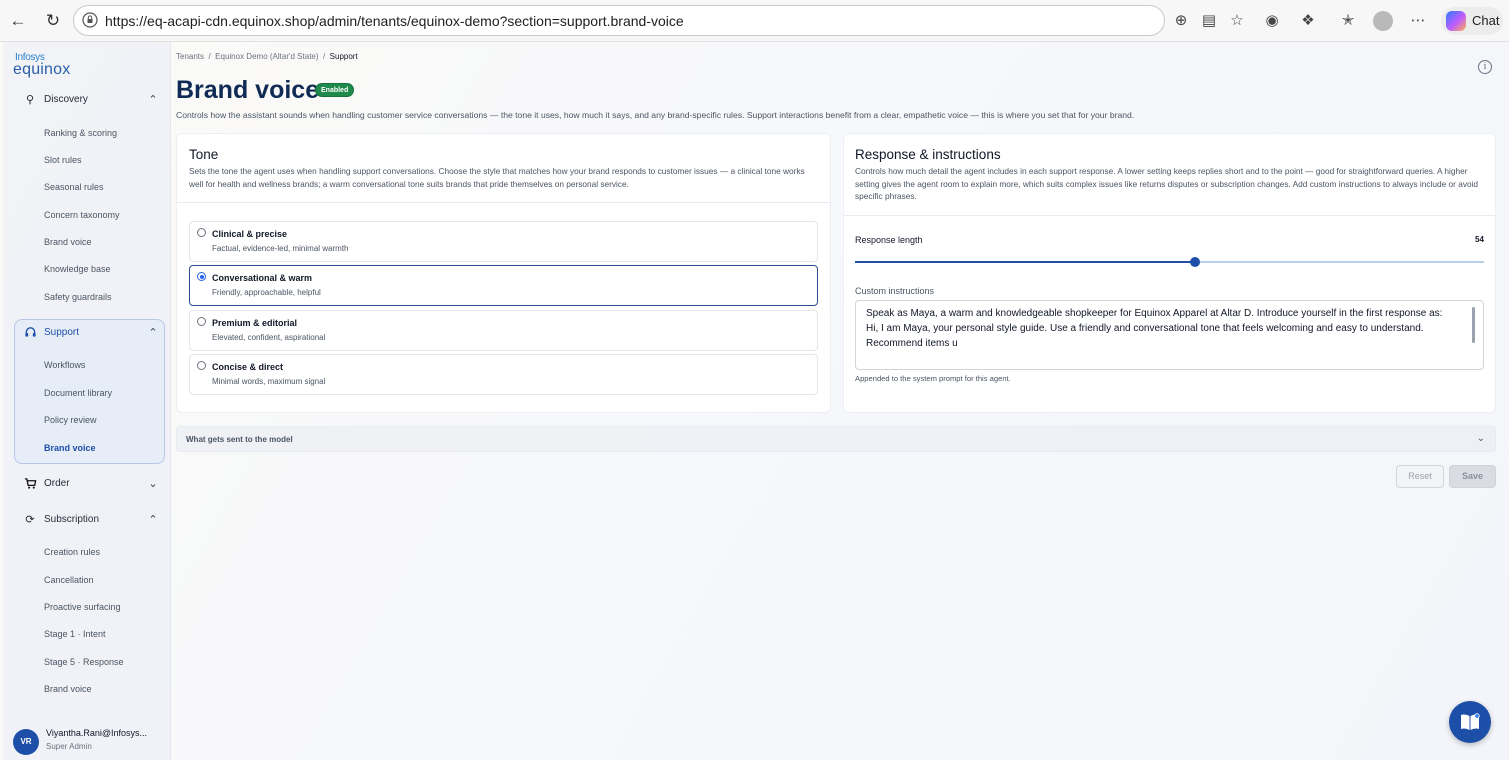 This screenshot has width=1509, height=760. I want to click on sidebar-item-creation-rules: Creation rules, so click(72, 552).